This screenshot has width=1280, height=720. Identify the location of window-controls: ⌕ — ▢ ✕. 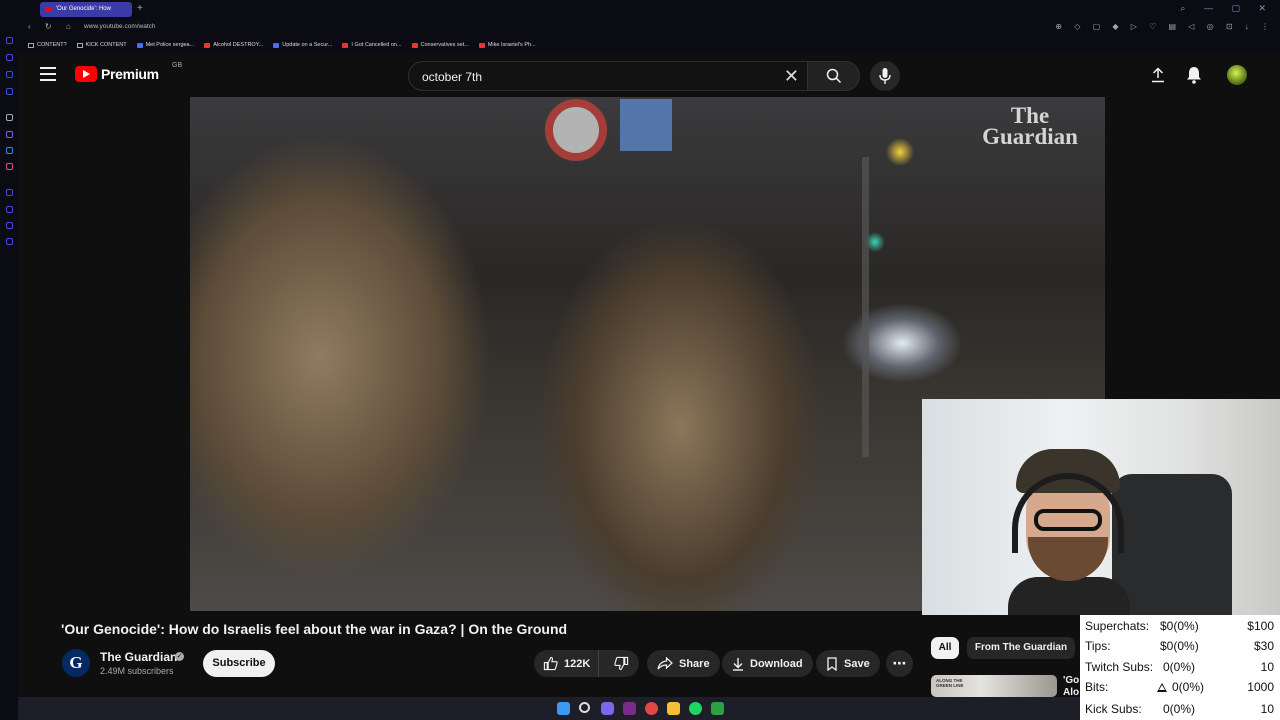
(1227, 8).